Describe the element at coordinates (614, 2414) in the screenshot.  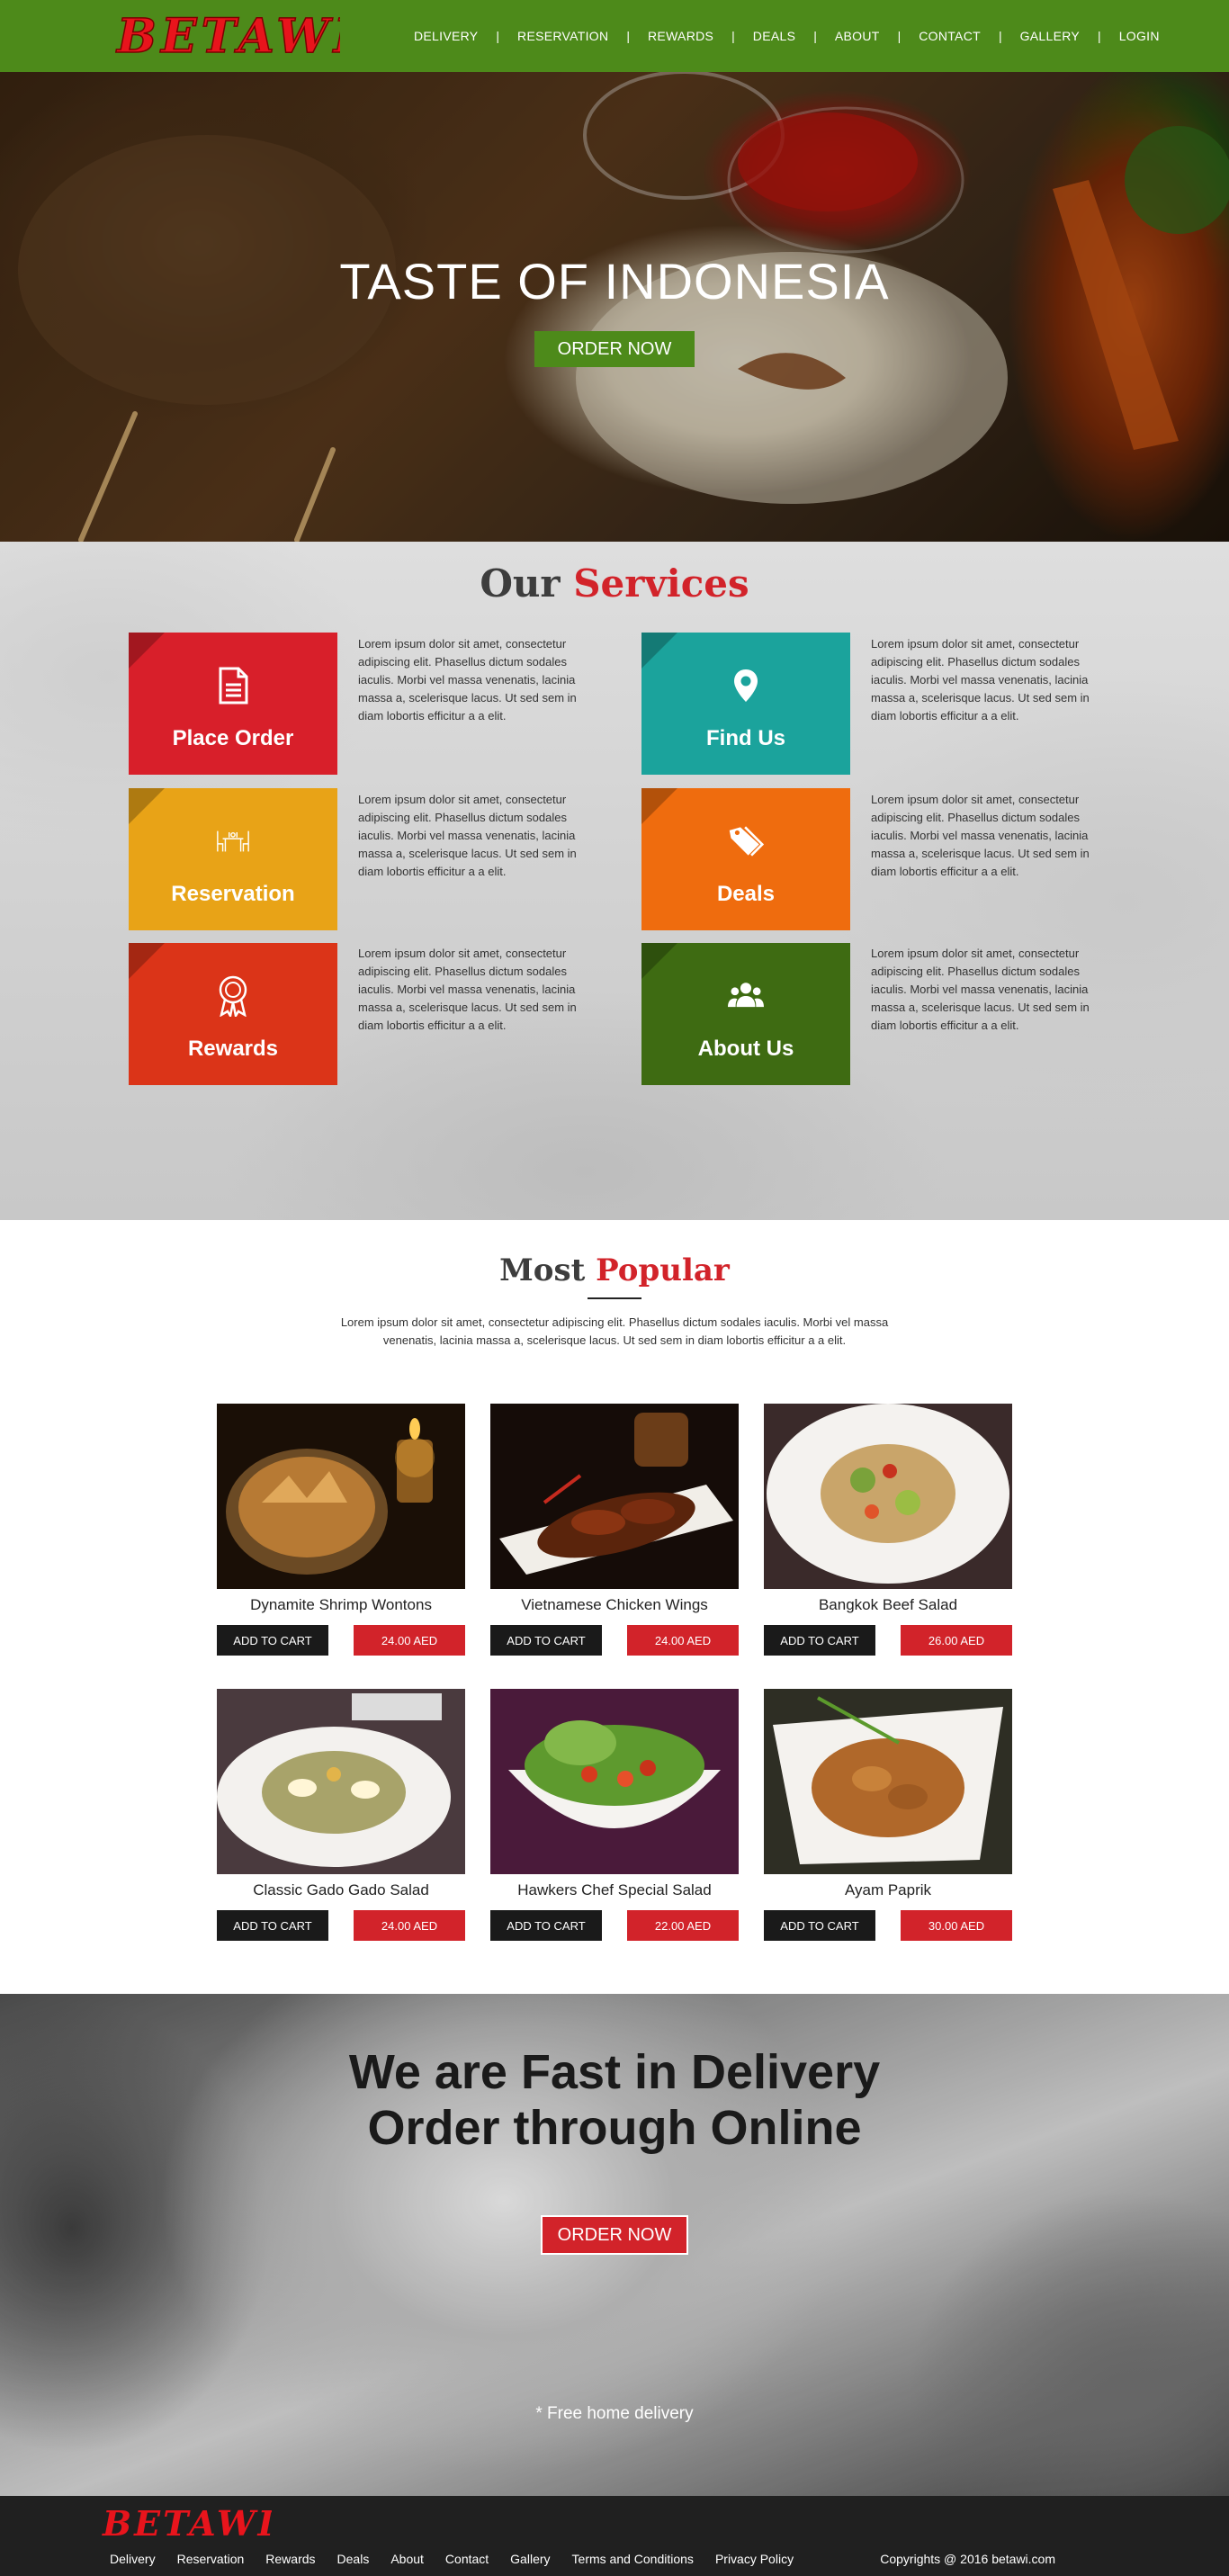
I see `free-delivery-note: * Free home delivery` at that location.